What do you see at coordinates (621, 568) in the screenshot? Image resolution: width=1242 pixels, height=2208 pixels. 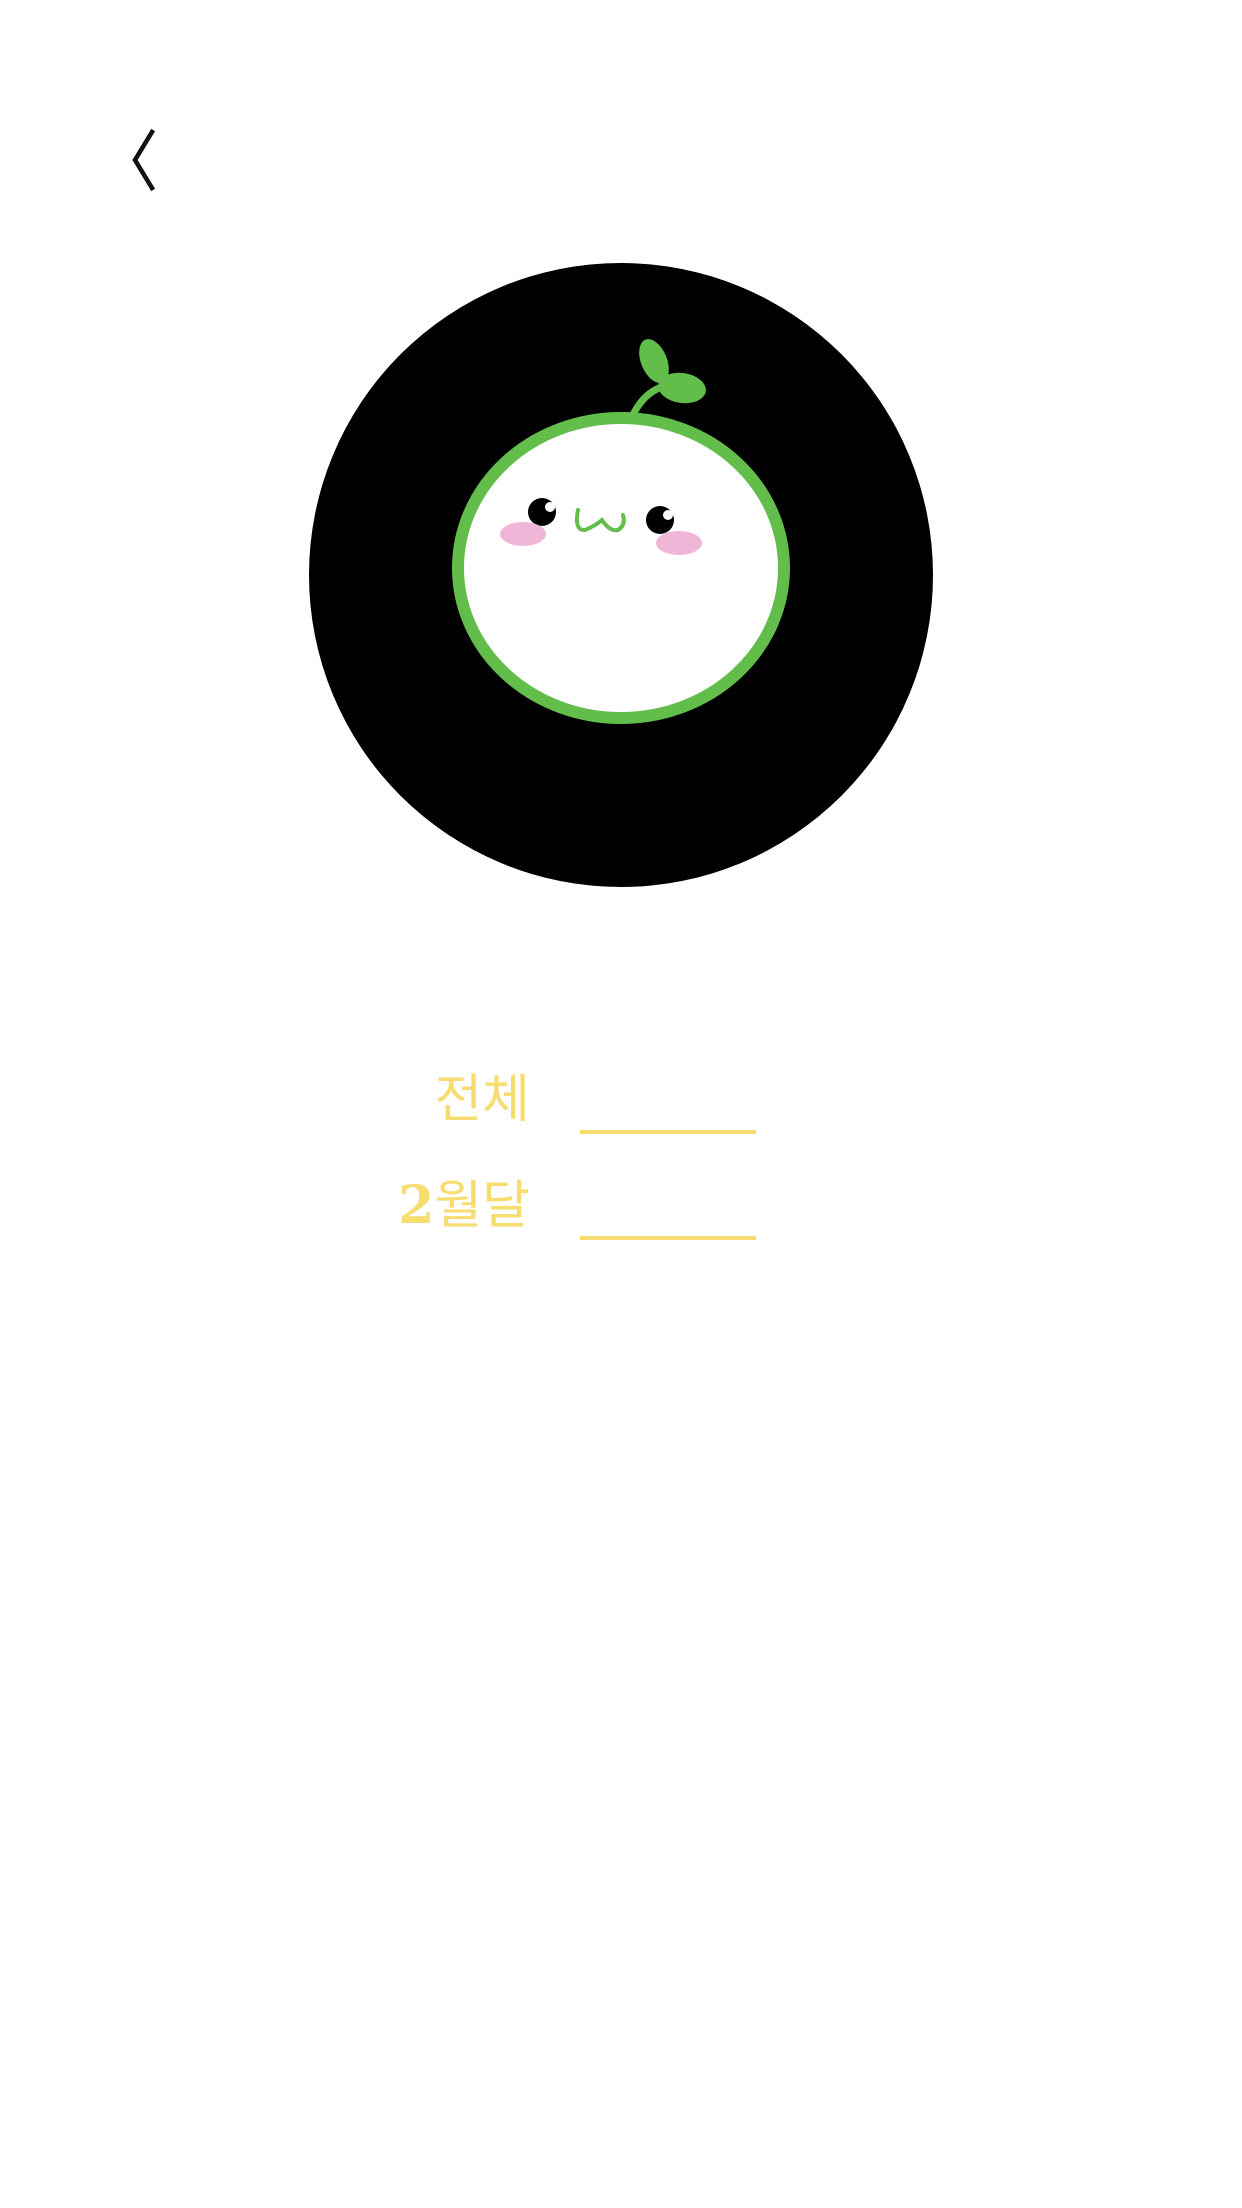 I see `mascot-face` at bounding box center [621, 568].